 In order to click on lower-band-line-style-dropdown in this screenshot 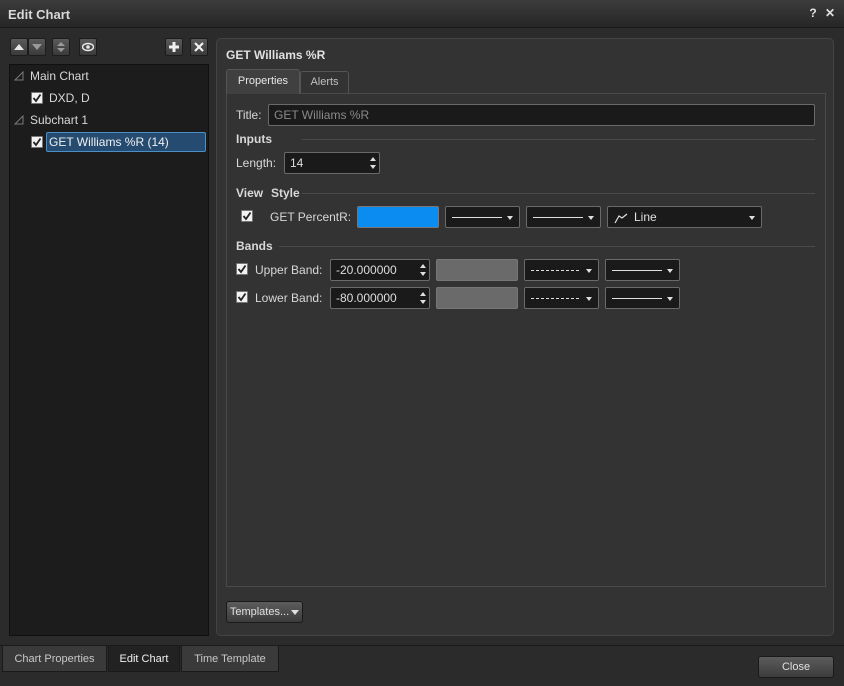, I will do `click(561, 298)`.